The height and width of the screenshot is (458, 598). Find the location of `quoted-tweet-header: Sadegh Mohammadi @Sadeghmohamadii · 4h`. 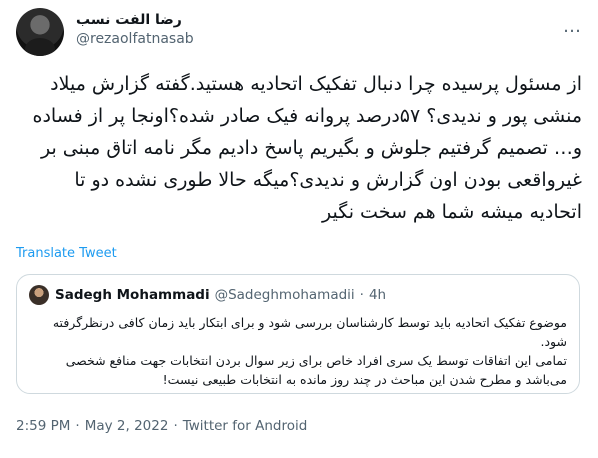

quoted-tweet-header: Sadegh Mohammadi @Sadeghmohamadii · 4h is located at coordinates (207, 295).